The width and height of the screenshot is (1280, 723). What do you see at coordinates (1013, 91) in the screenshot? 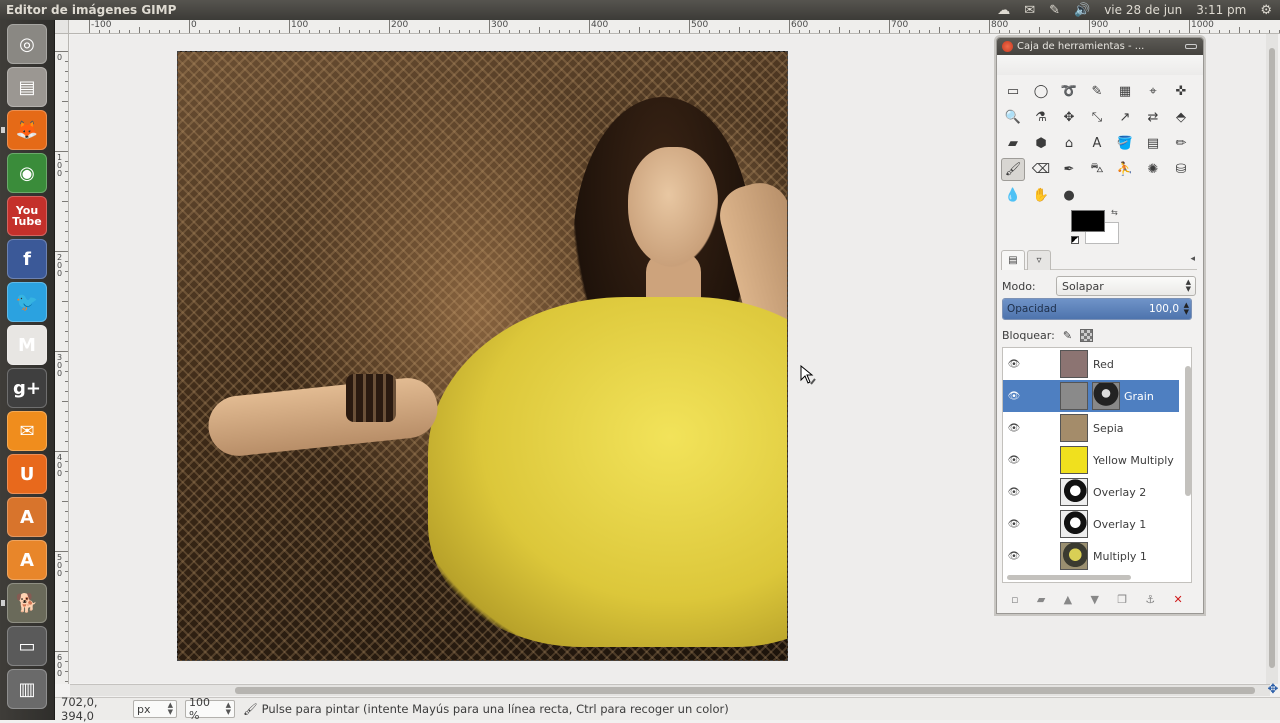
I see `tool-button-0-icon: ▭` at bounding box center [1013, 91].